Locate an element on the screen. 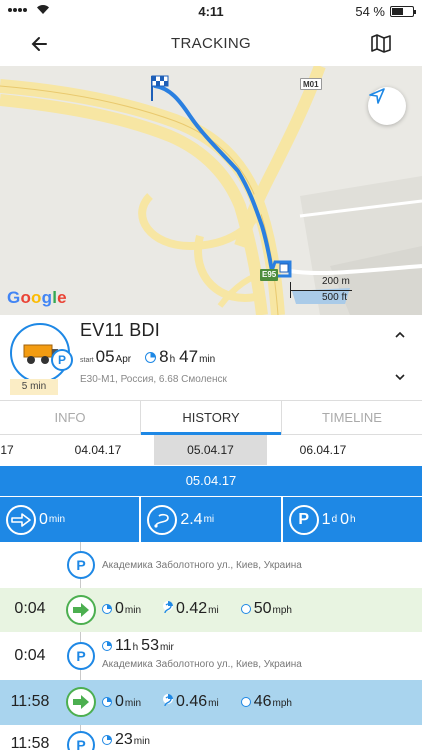 The image size is (422, 750). drive-stats: 0 min 0.42 mi 50 mph is located at coordinates (208, 609).